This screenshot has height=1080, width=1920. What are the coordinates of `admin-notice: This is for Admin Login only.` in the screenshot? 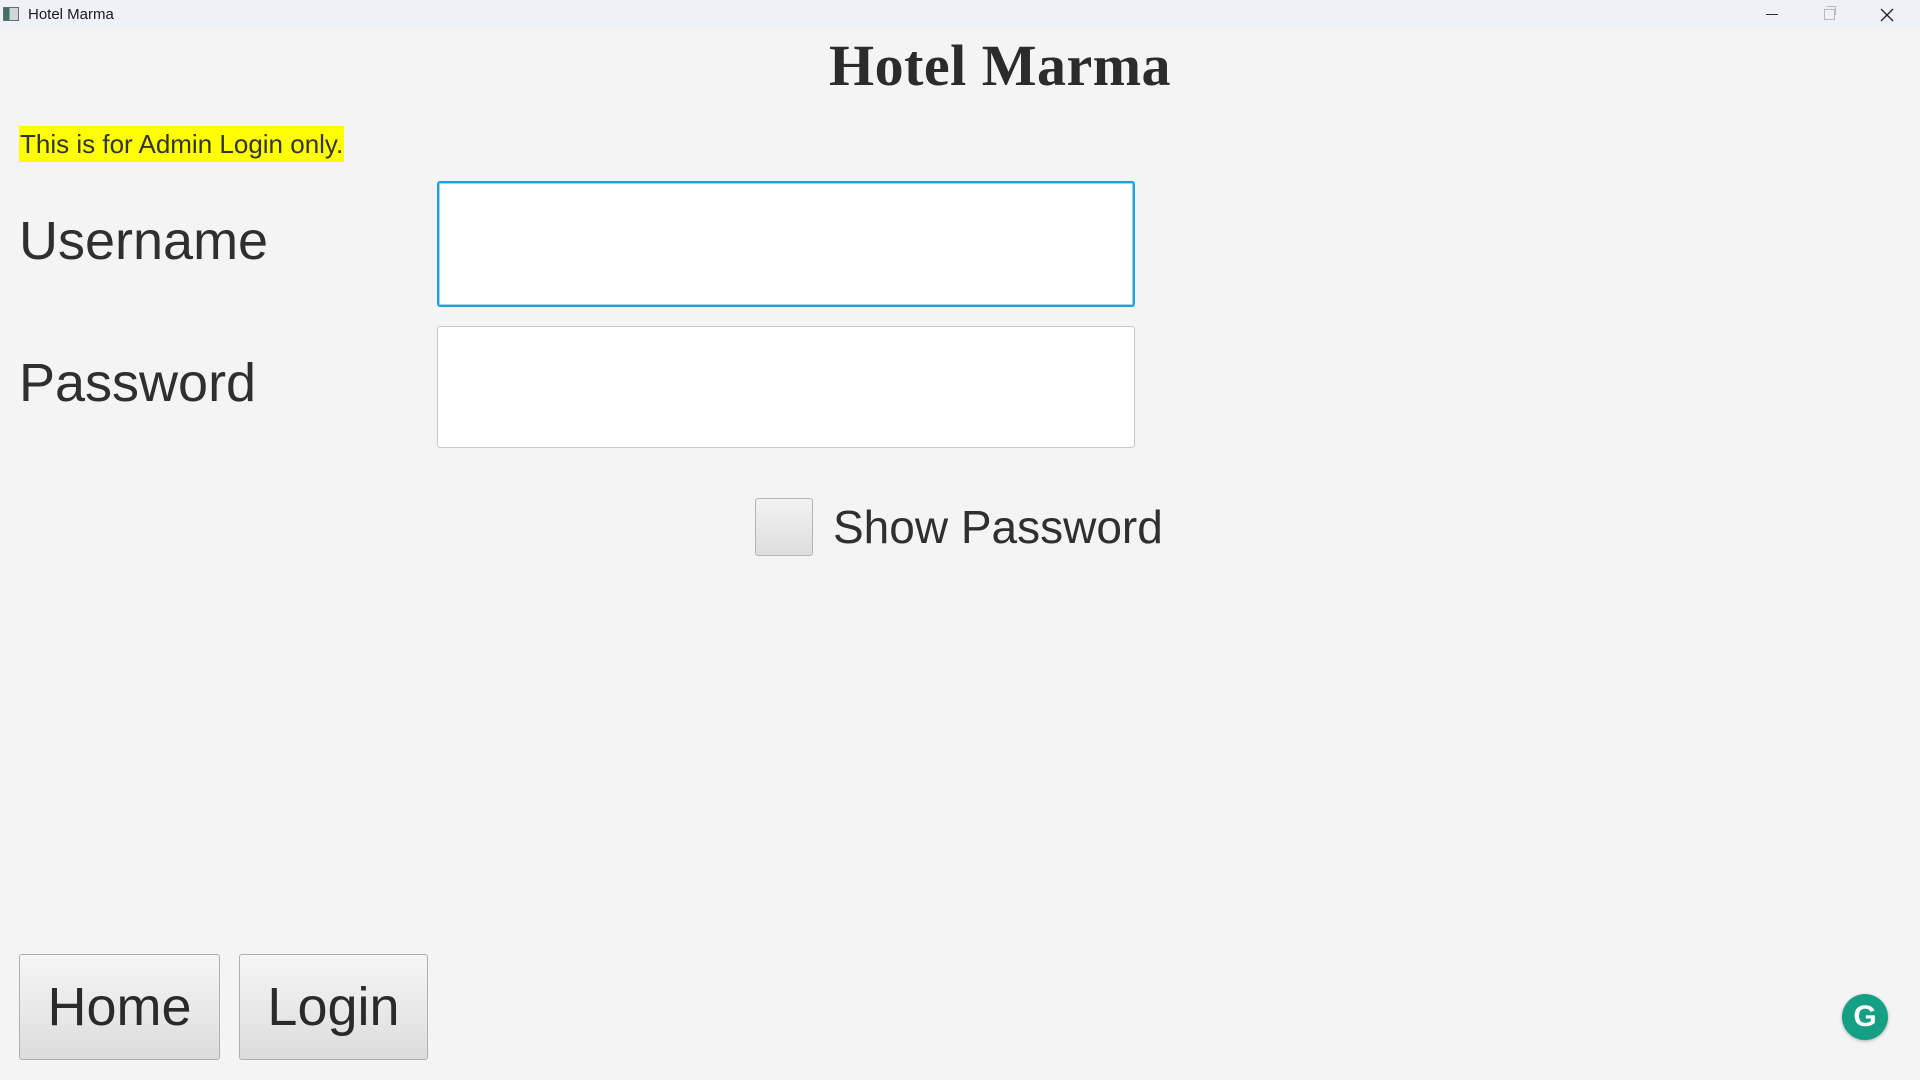 It's located at (182, 144).